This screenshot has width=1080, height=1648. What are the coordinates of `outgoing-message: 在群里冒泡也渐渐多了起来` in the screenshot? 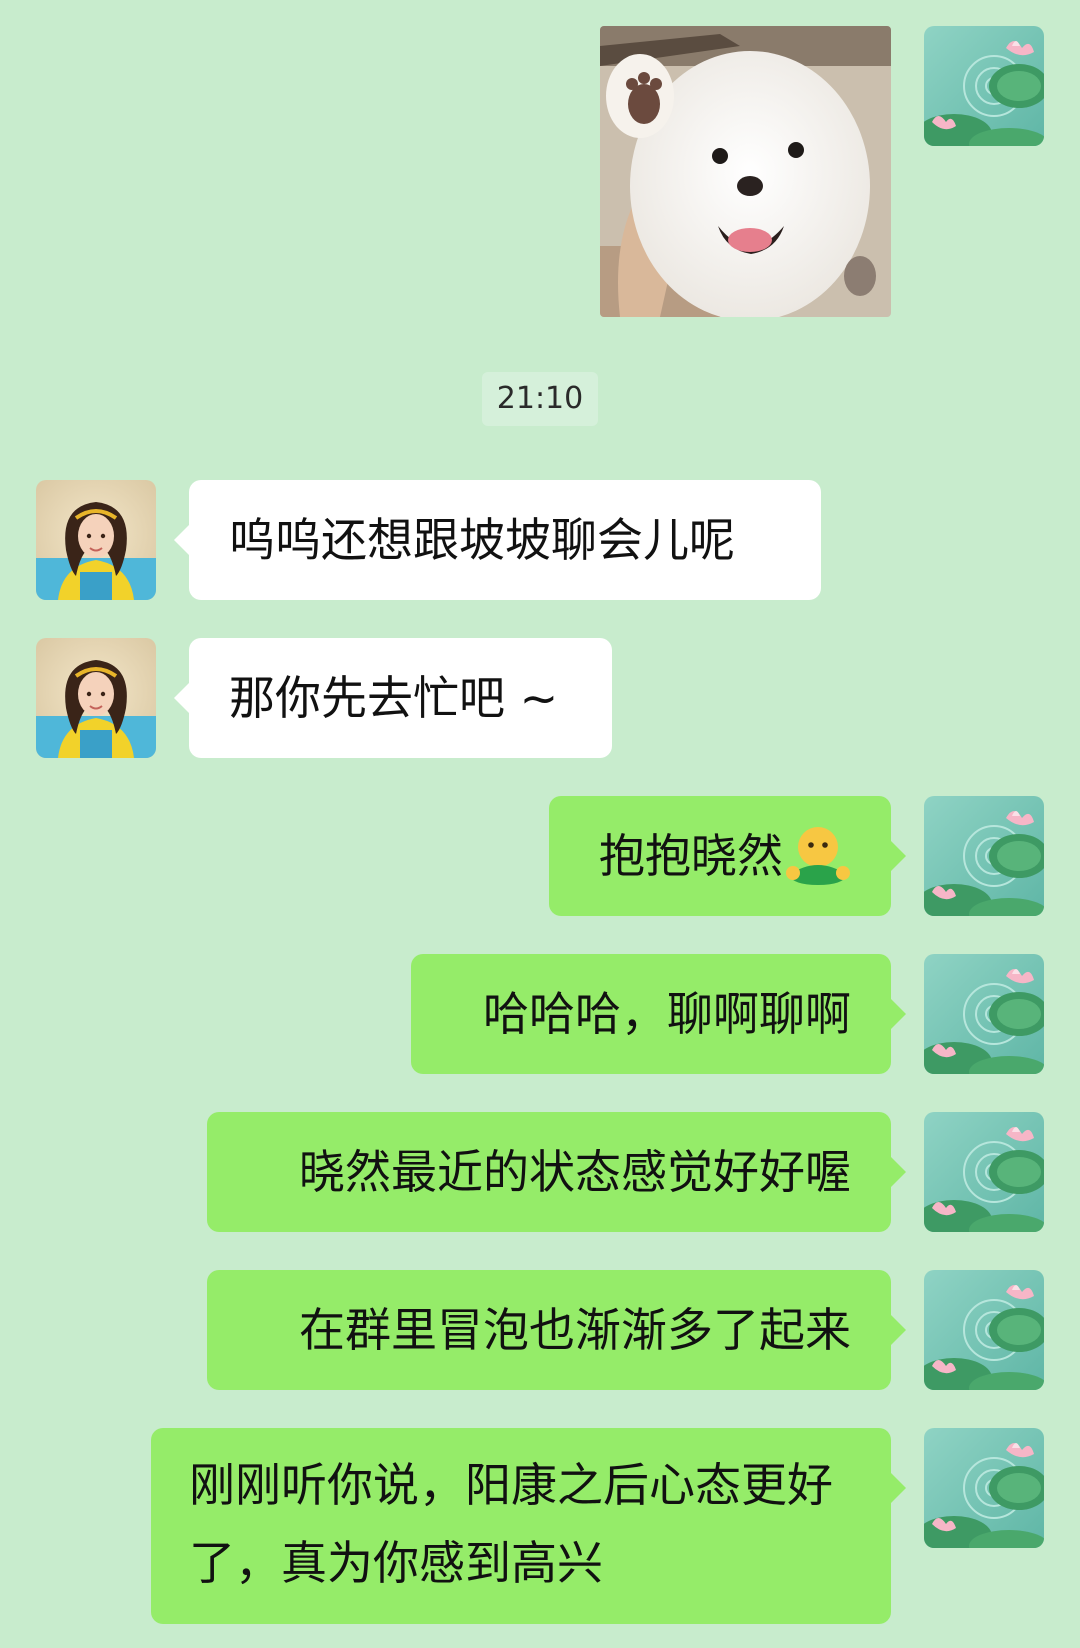 It's located at (556, 1330).